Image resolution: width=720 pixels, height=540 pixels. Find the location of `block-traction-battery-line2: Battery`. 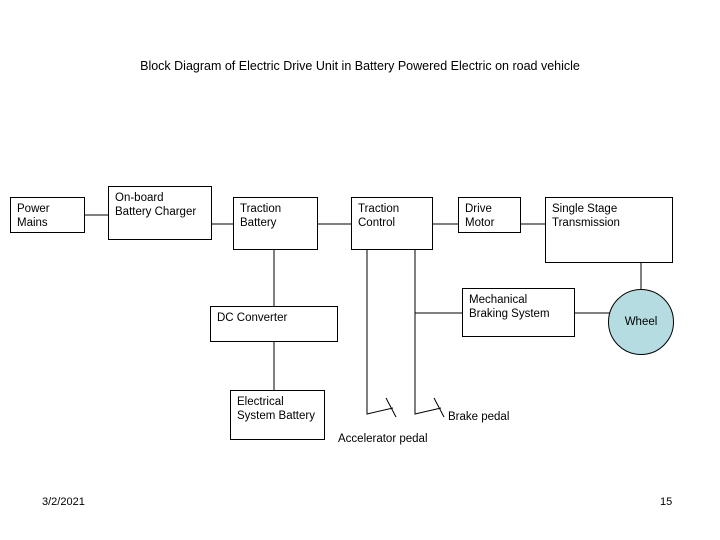

block-traction-battery-line2: Battery is located at coordinates (258, 223).